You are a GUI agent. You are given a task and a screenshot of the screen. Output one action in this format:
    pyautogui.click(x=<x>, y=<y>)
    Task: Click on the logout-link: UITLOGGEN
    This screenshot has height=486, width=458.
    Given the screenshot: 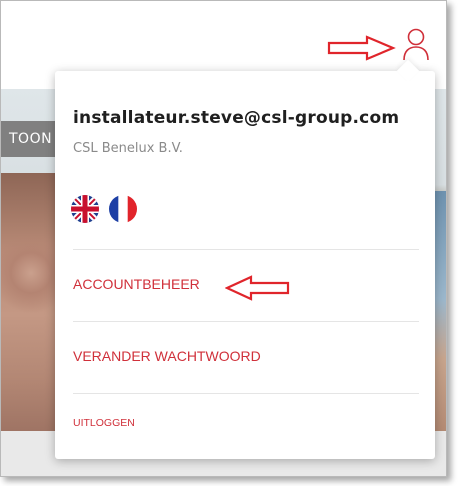 What is the action you would take?
    pyautogui.click(x=104, y=423)
    